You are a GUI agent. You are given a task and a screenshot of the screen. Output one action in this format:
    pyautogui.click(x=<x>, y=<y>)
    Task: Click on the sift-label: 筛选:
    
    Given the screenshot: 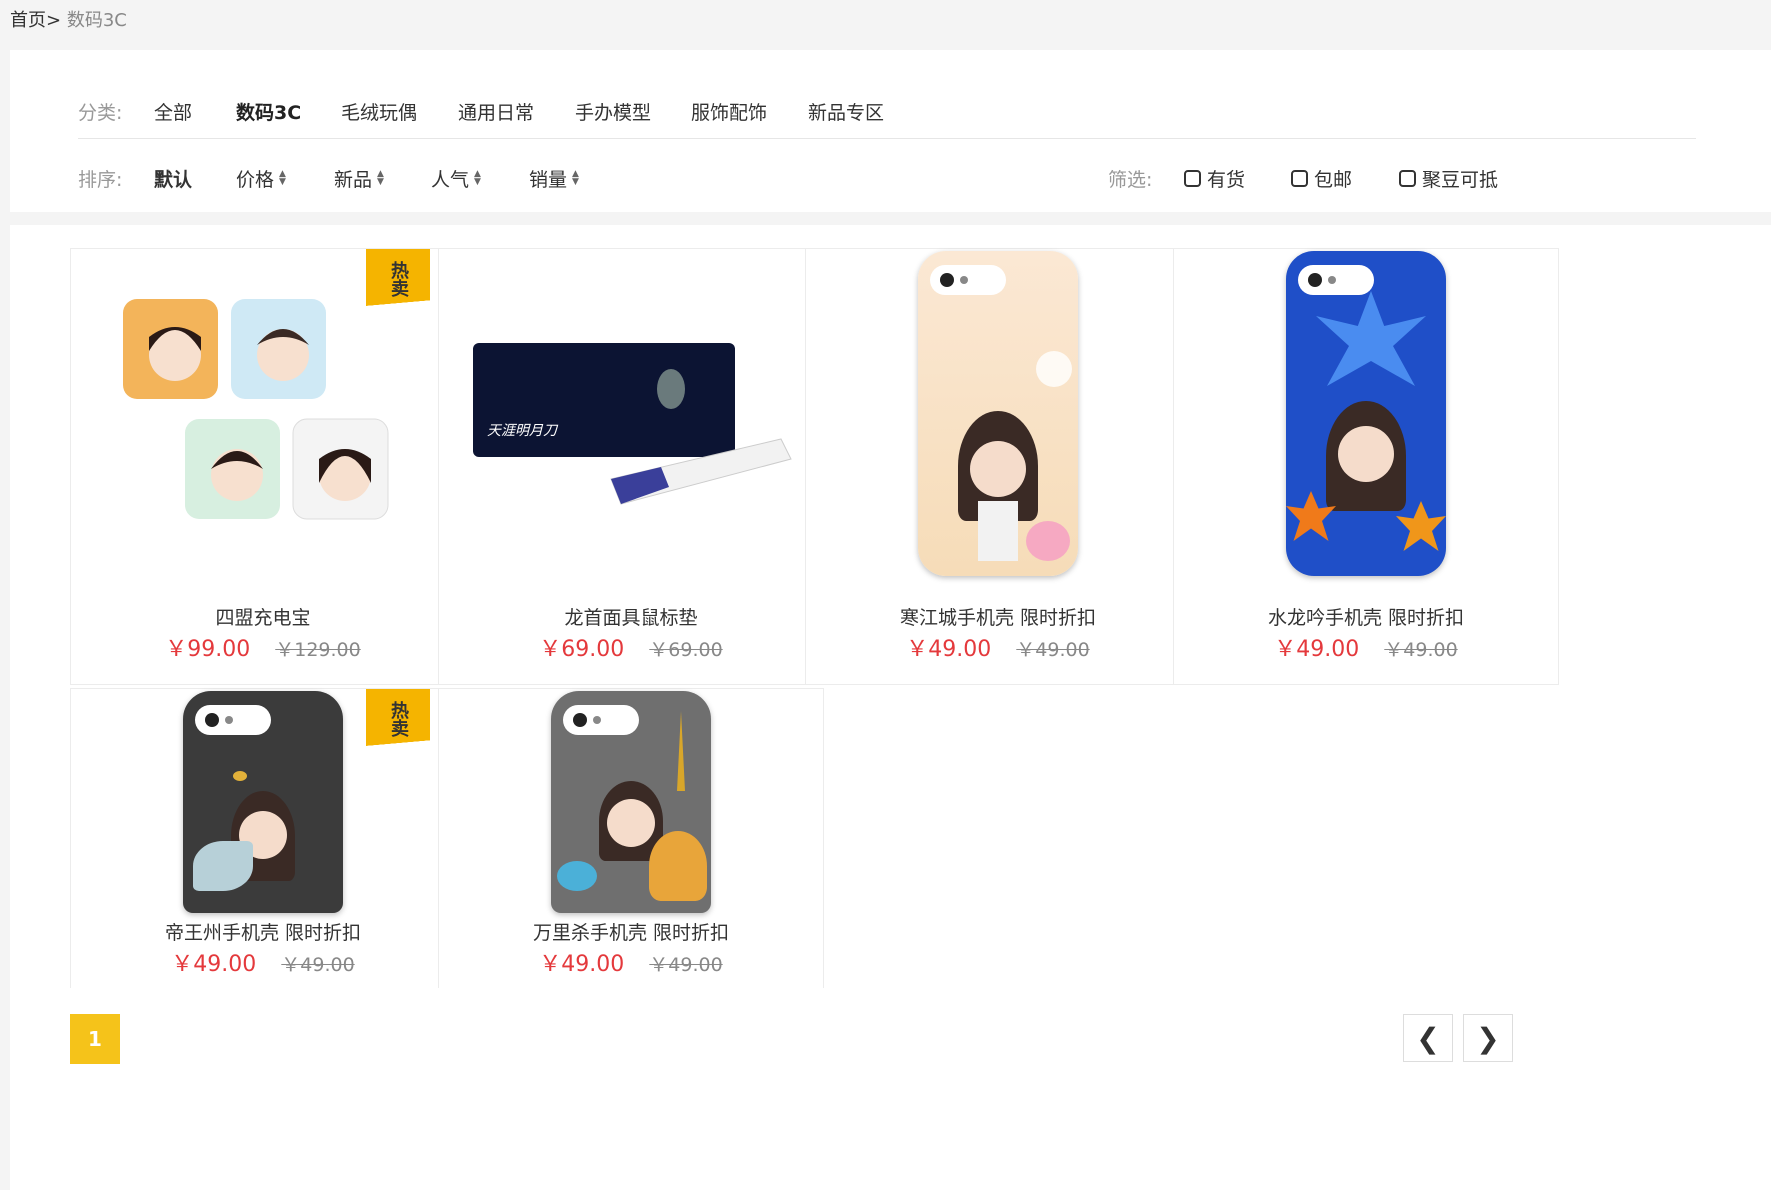 What is the action you would take?
    pyautogui.click(x=1130, y=179)
    